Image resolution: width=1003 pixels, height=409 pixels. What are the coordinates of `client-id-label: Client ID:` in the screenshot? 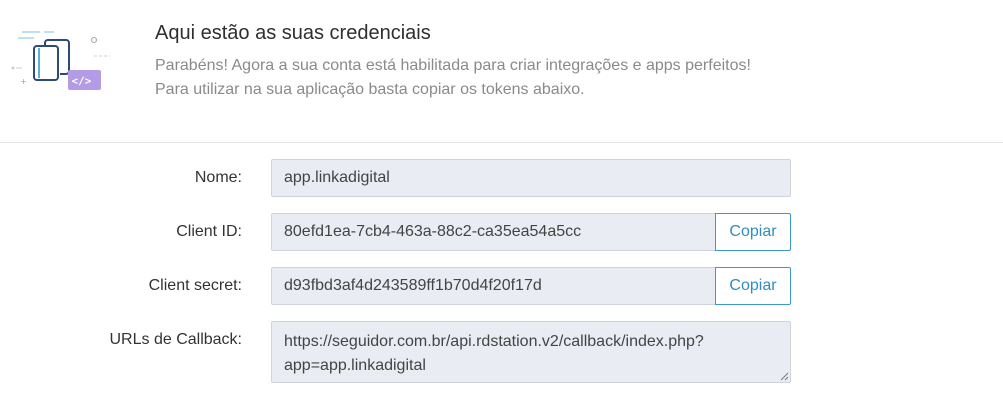 It's located at (209, 231).